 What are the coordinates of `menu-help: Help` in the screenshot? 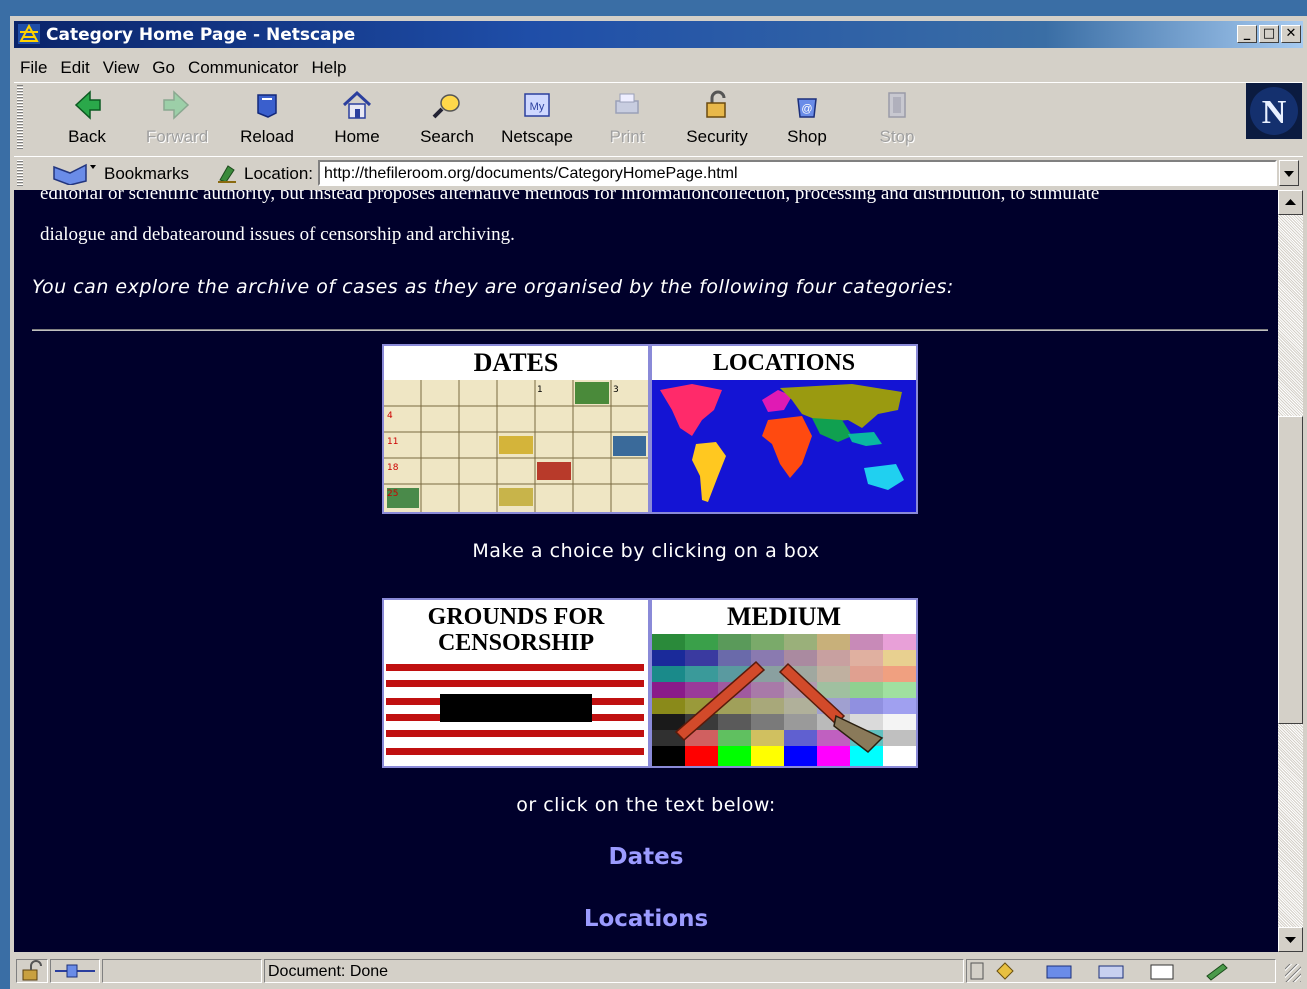 It's located at (329, 66).